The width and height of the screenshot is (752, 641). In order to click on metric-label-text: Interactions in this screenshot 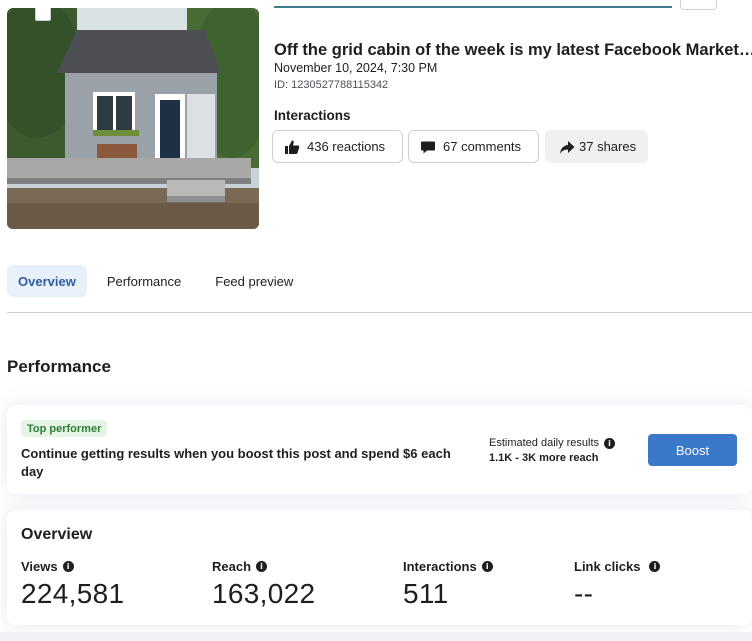, I will do `click(440, 566)`.